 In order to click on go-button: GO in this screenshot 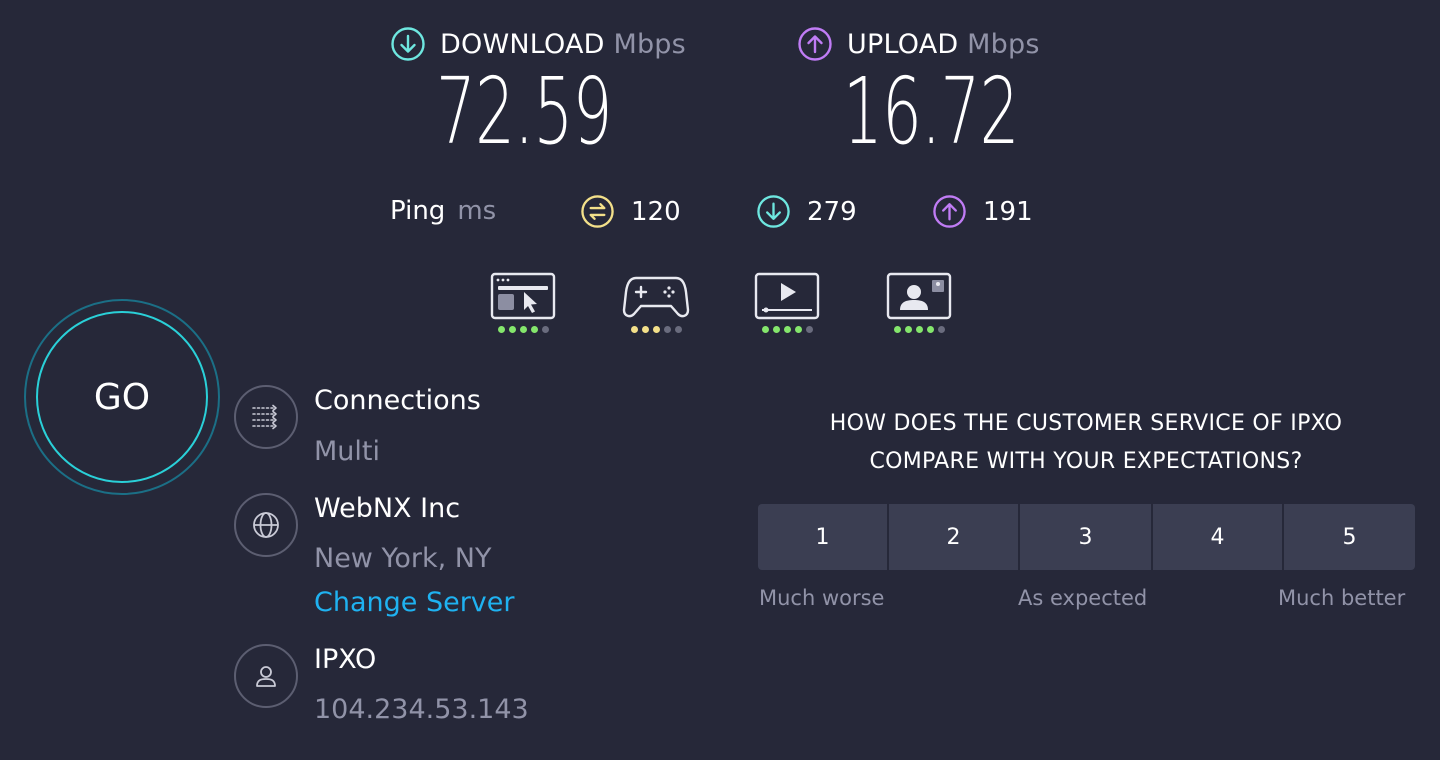, I will do `click(122, 397)`.